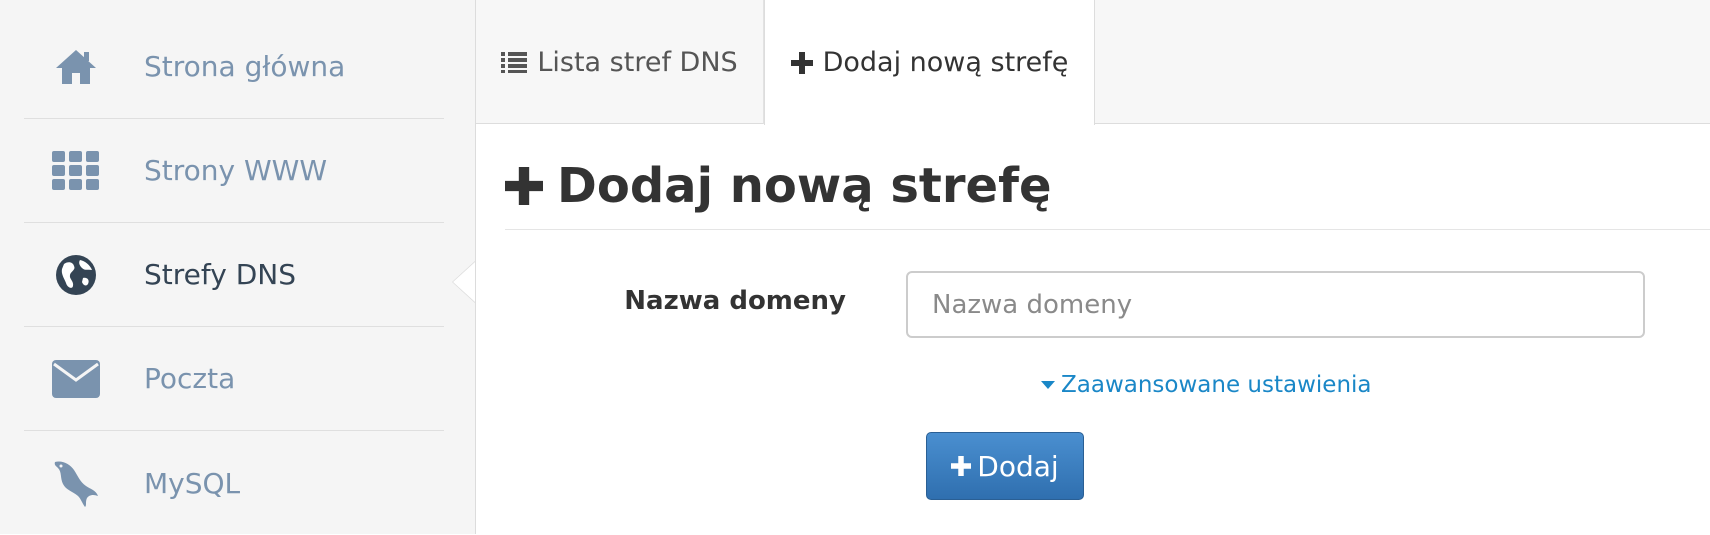  Describe the element at coordinates (245, 66) in the screenshot. I see `sidebar-item-label: Strona główna` at that location.